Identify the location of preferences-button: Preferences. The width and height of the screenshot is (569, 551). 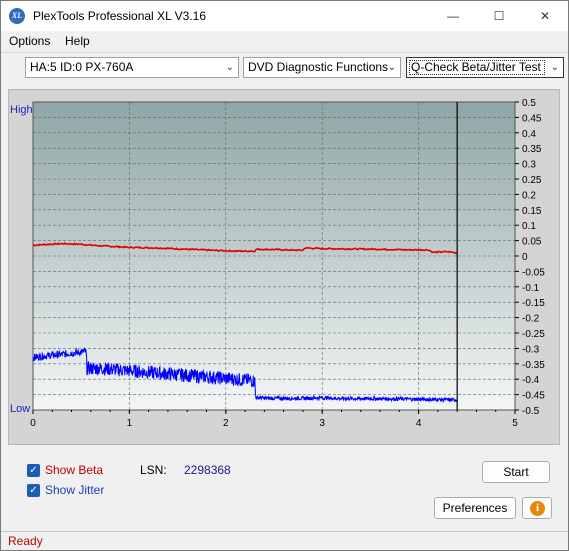
(475, 508).